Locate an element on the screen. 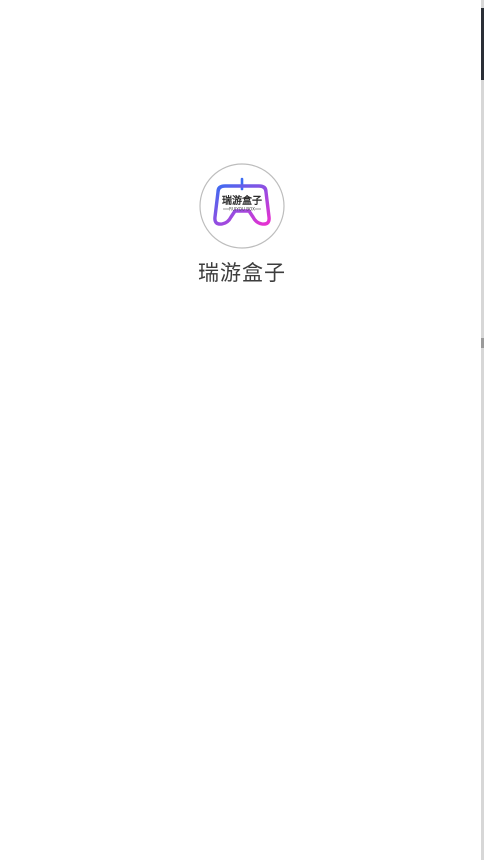 This screenshot has height=860, width=484. gamepad-logo-icon: 瑞游盒子 RUIYOU BOX is located at coordinates (242, 206).